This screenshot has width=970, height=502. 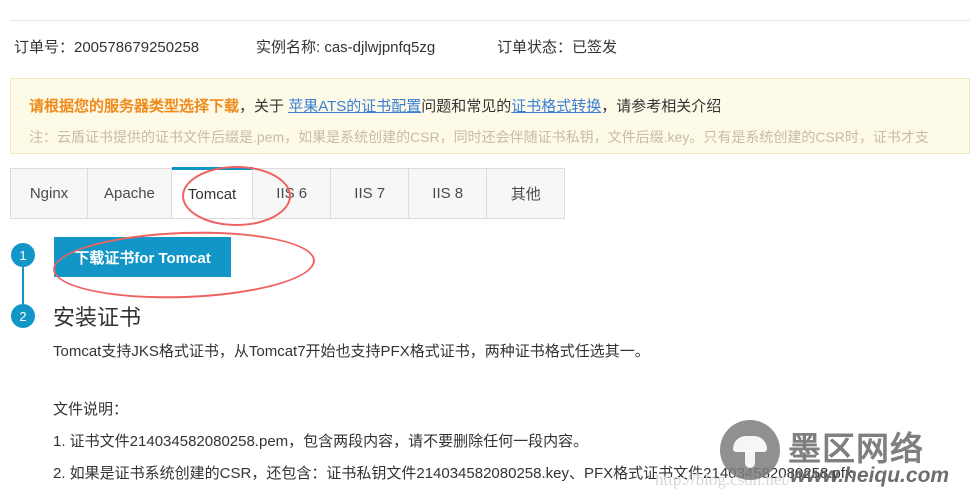 I want to click on notice-middle-text: 问题和常见的, so click(x=466, y=106).